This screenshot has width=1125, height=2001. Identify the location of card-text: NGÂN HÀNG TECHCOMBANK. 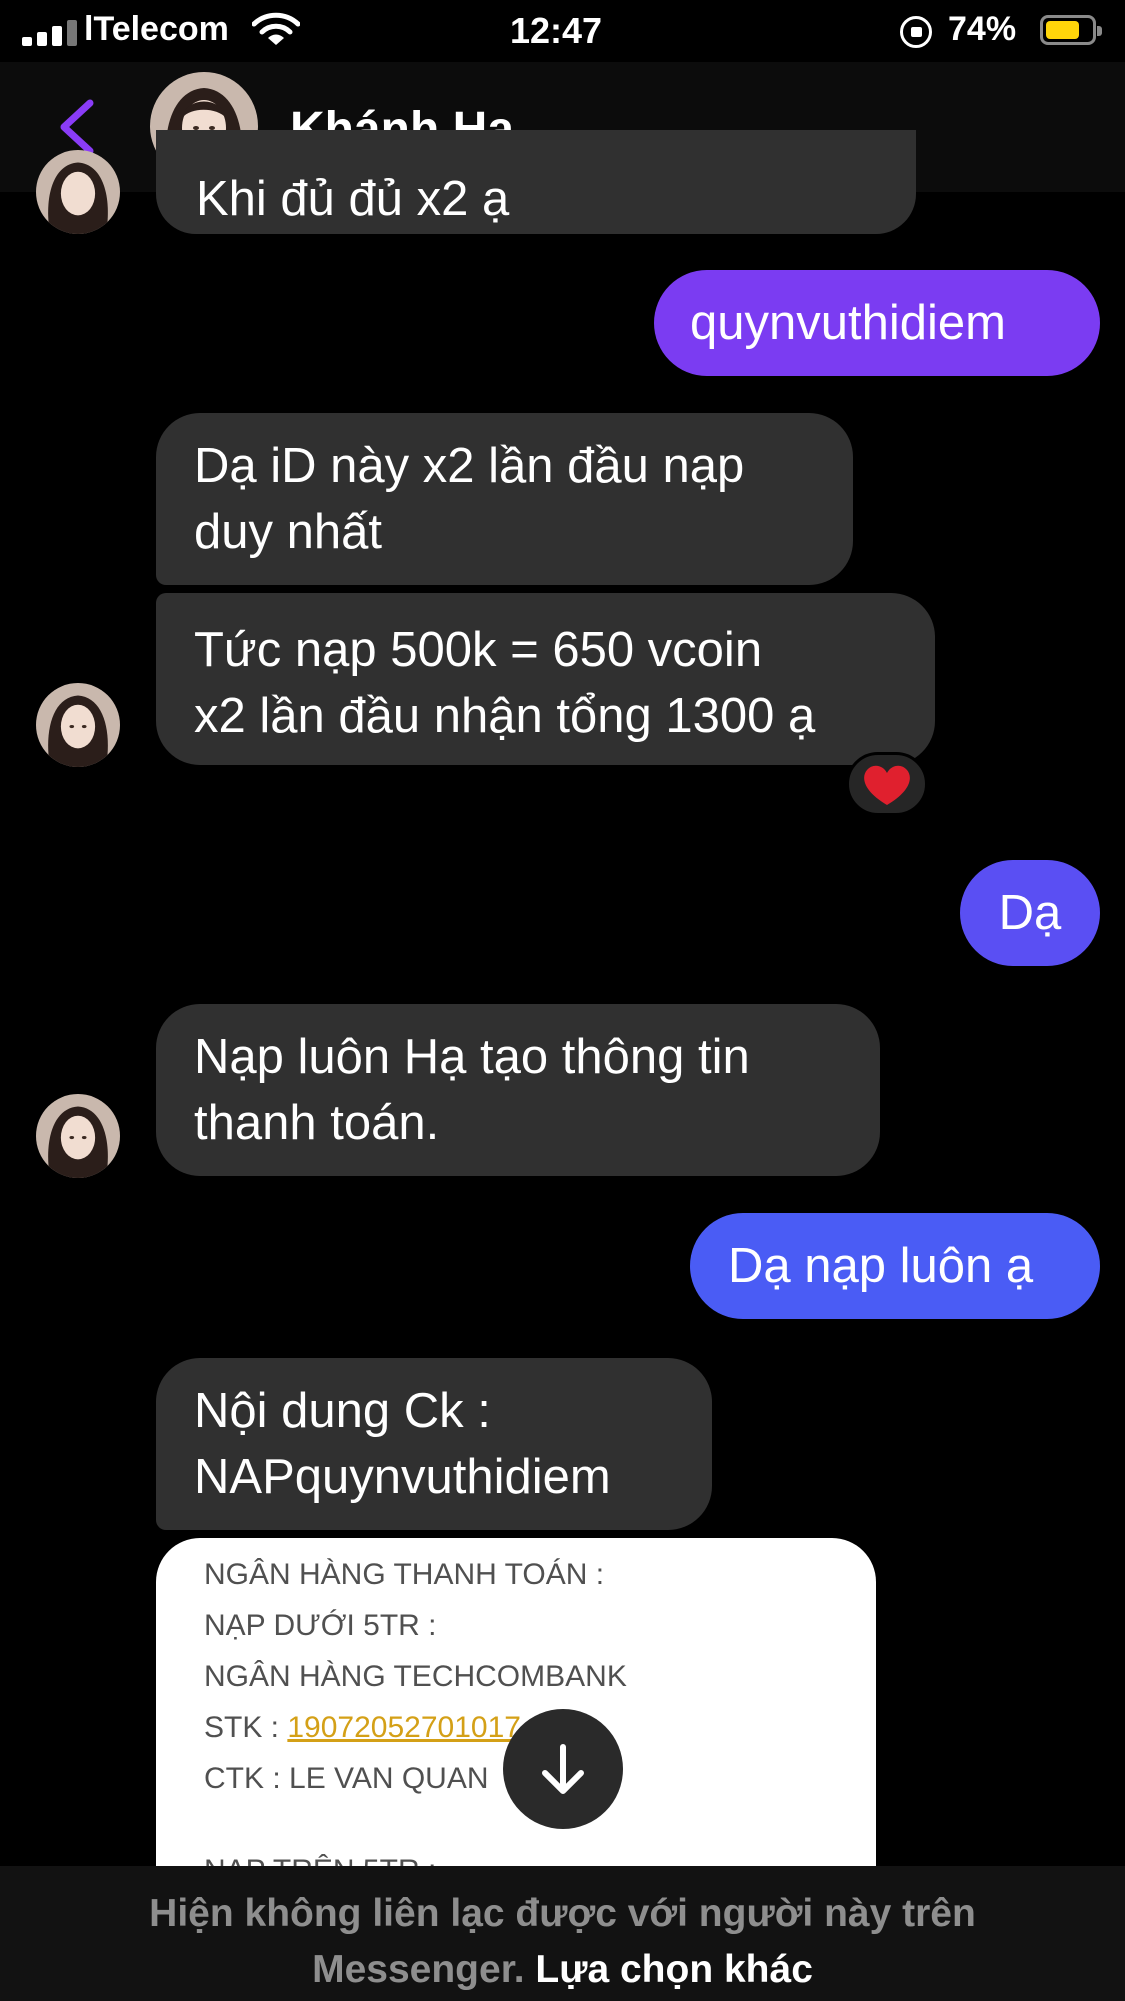
(415, 1676).